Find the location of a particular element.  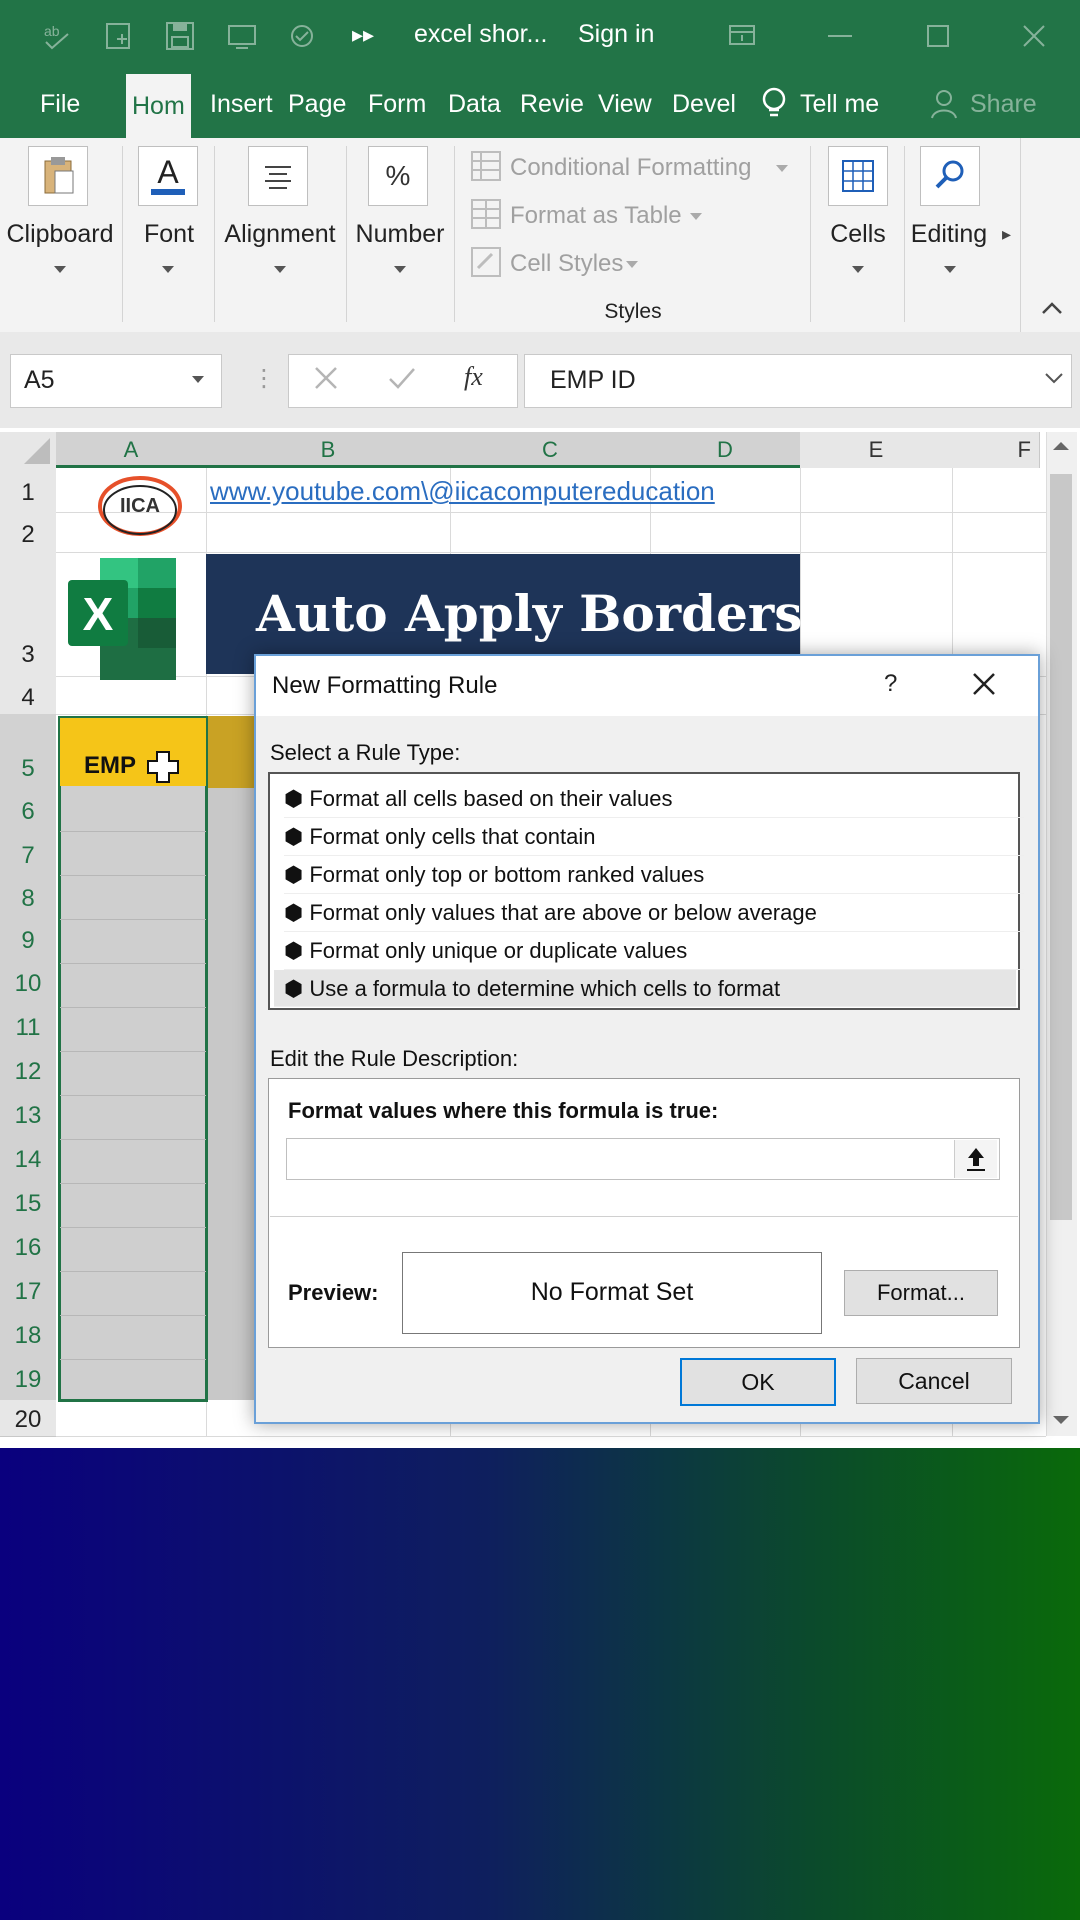

row-header-10: 10 is located at coordinates (28, 982).